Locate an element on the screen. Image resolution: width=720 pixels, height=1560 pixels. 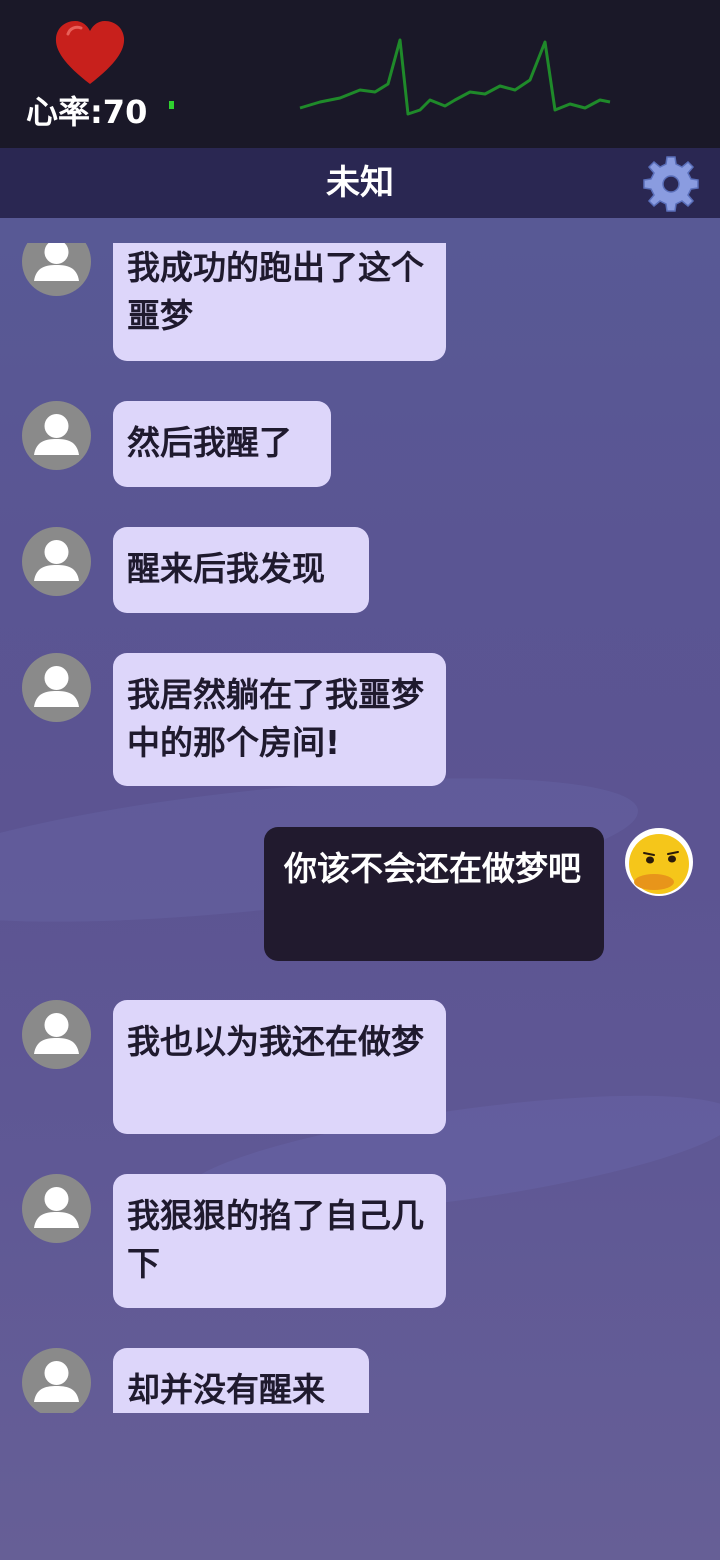
title-bar: 未知 is located at coordinates (360, 183).